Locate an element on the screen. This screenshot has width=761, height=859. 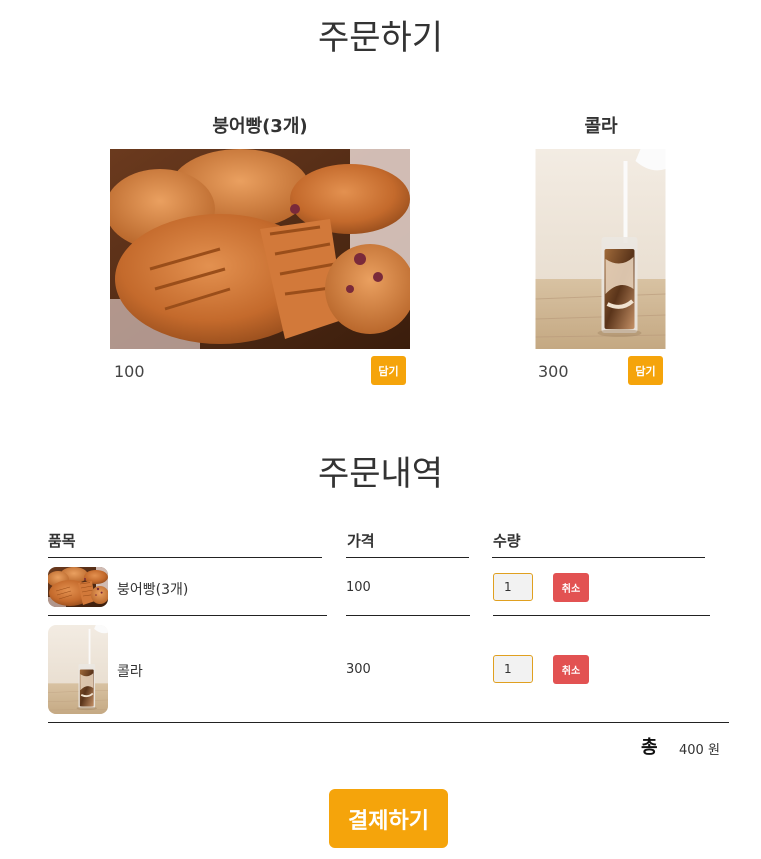
column-header-item: 품목 is located at coordinates (62, 541).